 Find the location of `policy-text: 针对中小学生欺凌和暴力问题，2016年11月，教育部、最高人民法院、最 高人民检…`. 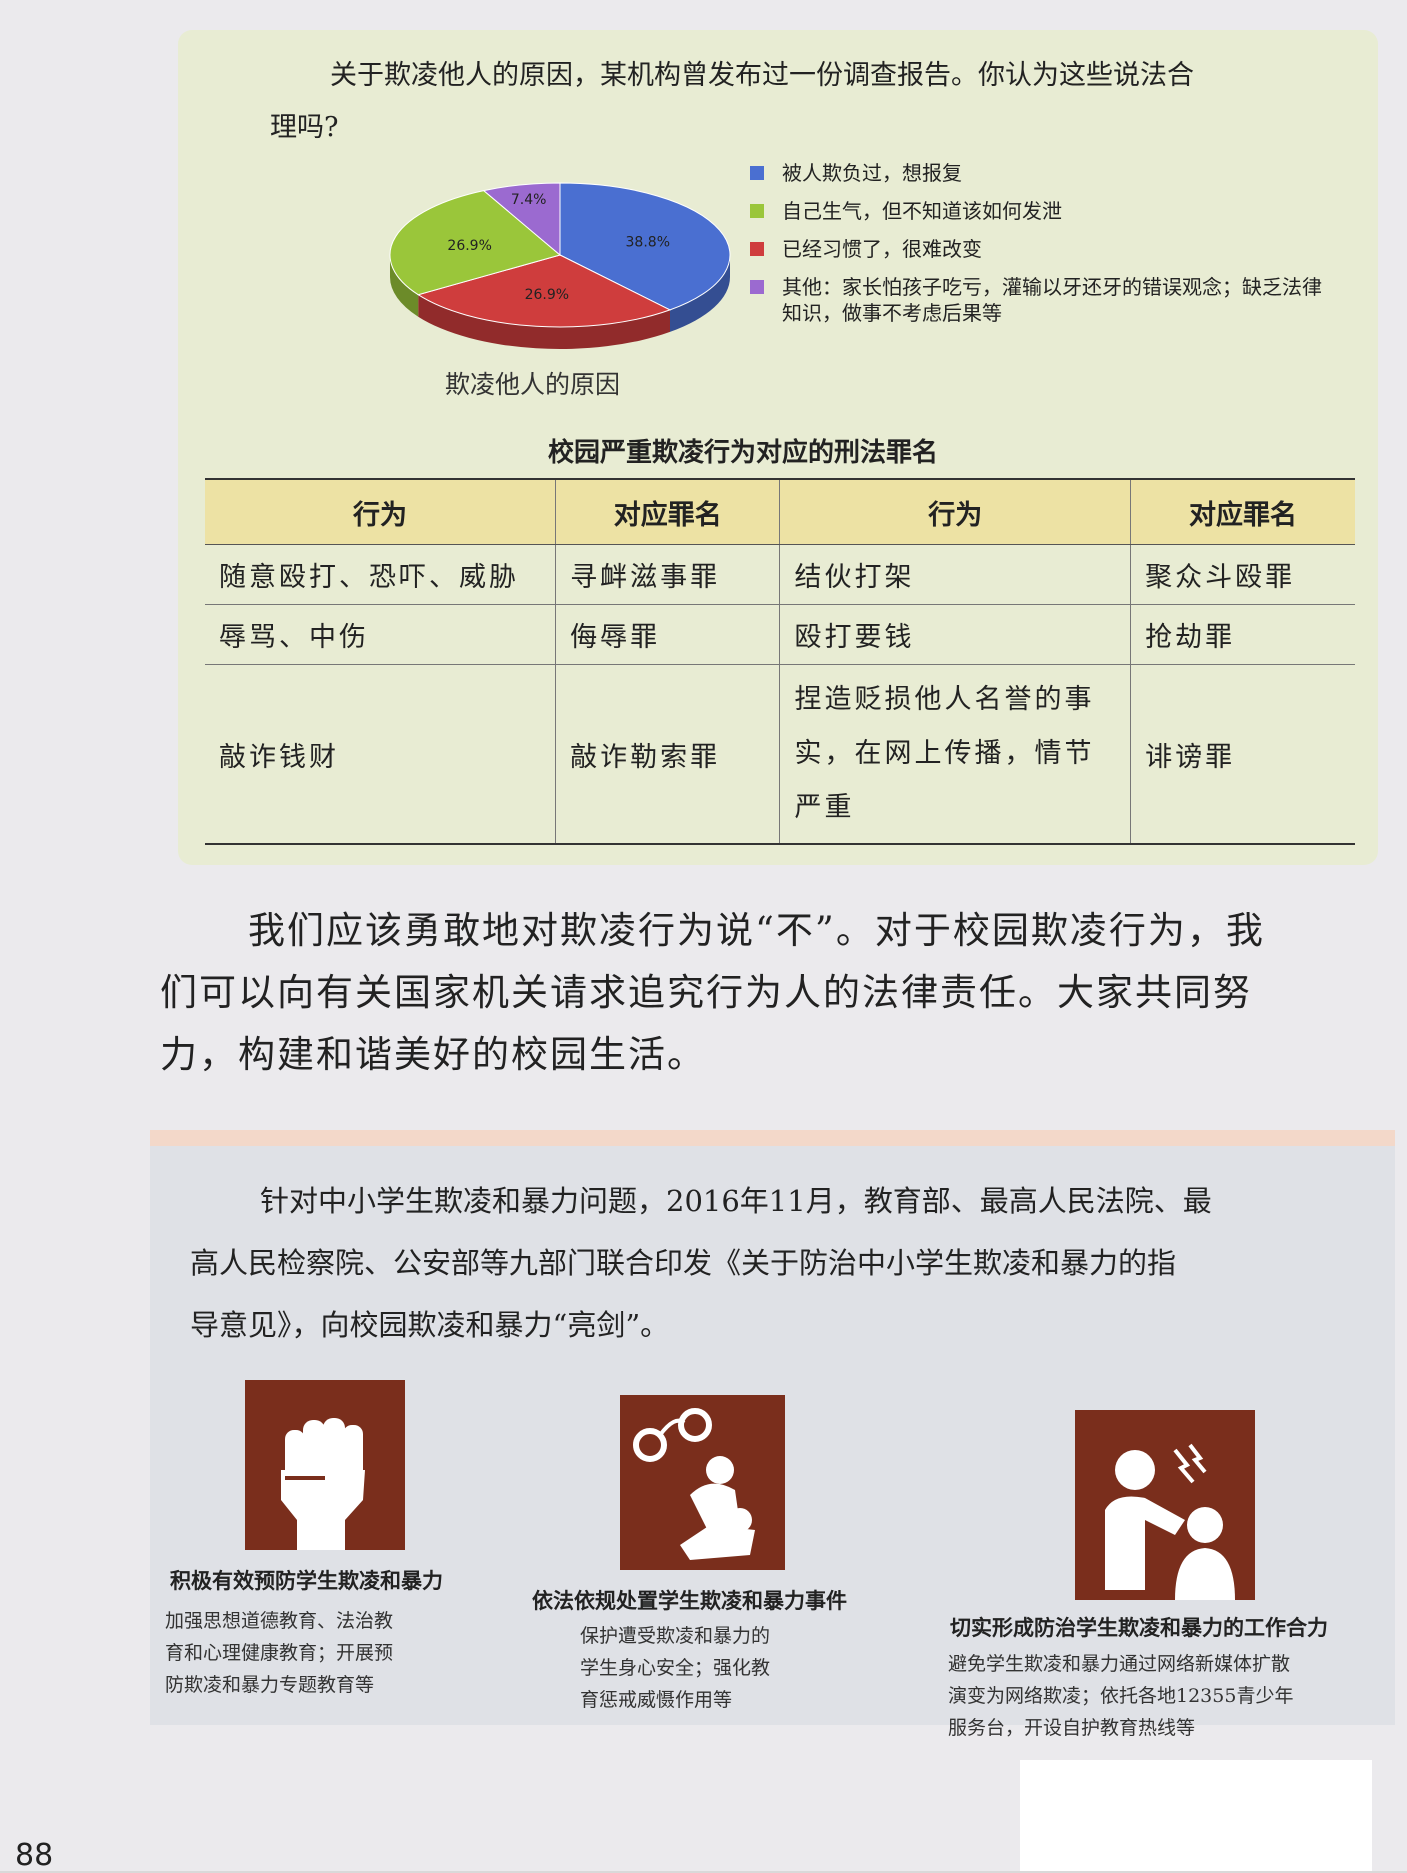

policy-text: 针对中小学生欺凌和暴力问题，2016年11月，教育部、最高人民法院、最 高人民检… is located at coordinates (780, 1263).